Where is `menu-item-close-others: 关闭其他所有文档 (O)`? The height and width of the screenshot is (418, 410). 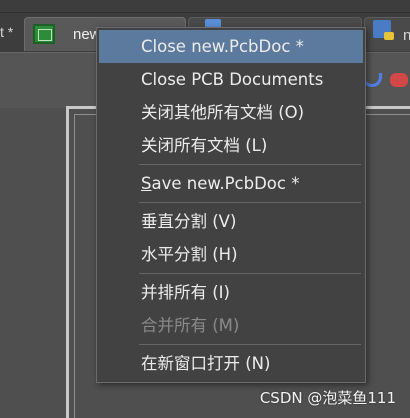
menu-item-close-others: 关闭其他所有文档 (O) is located at coordinates (231, 112).